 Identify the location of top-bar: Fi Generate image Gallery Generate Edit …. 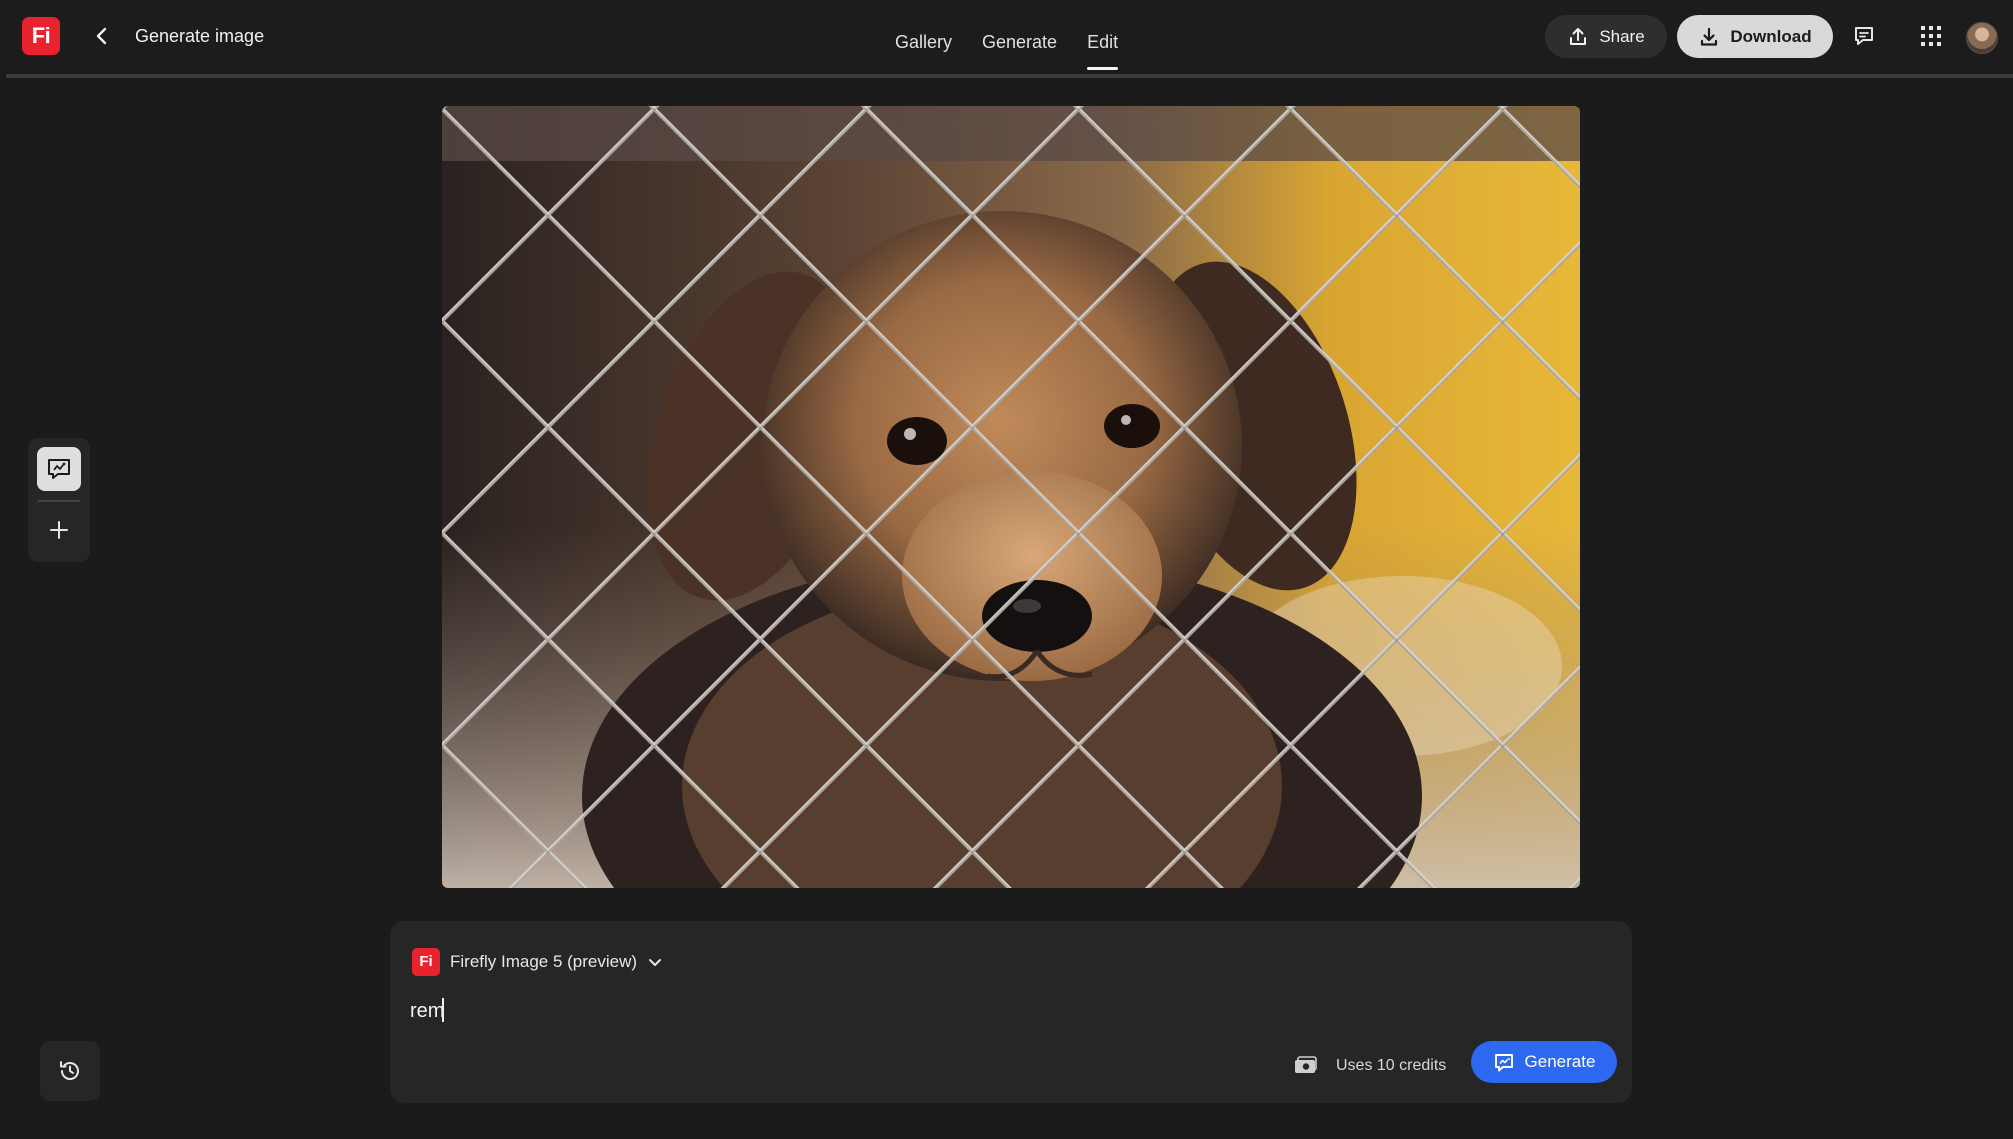
(1006, 37).